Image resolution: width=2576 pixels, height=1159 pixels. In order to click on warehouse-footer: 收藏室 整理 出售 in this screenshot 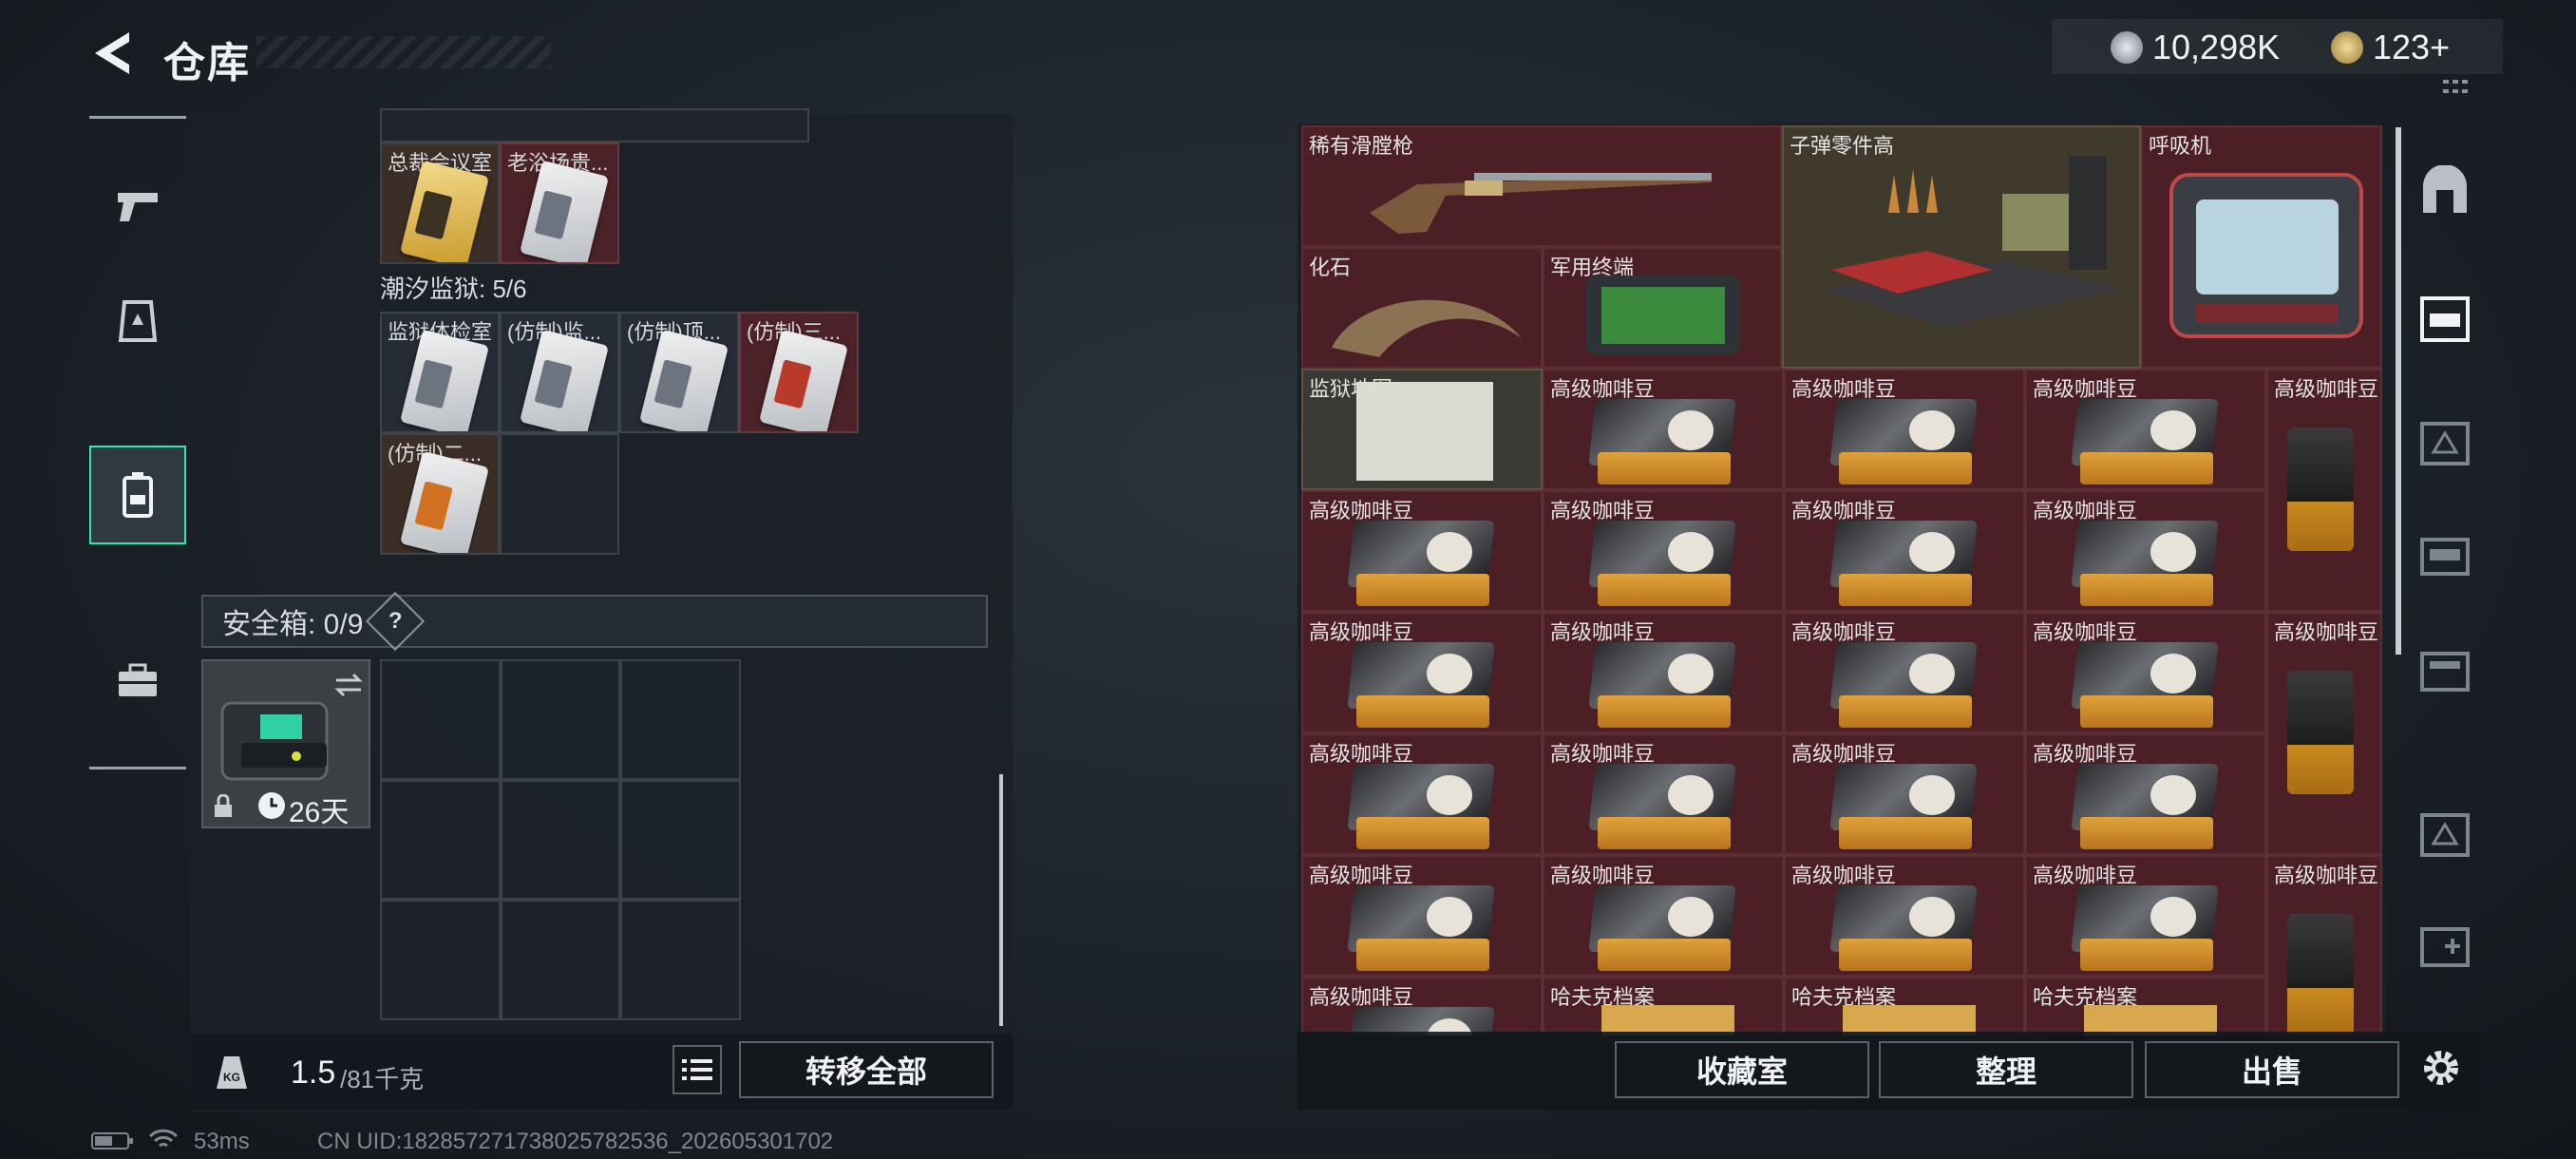, I will do `click(1889, 1071)`.